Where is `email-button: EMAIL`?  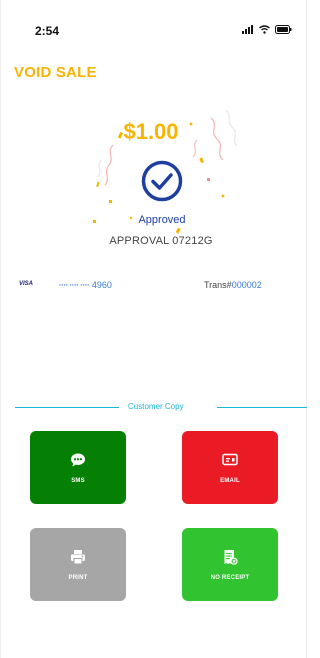
email-button: EMAIL is located at coordinates (230, 467).